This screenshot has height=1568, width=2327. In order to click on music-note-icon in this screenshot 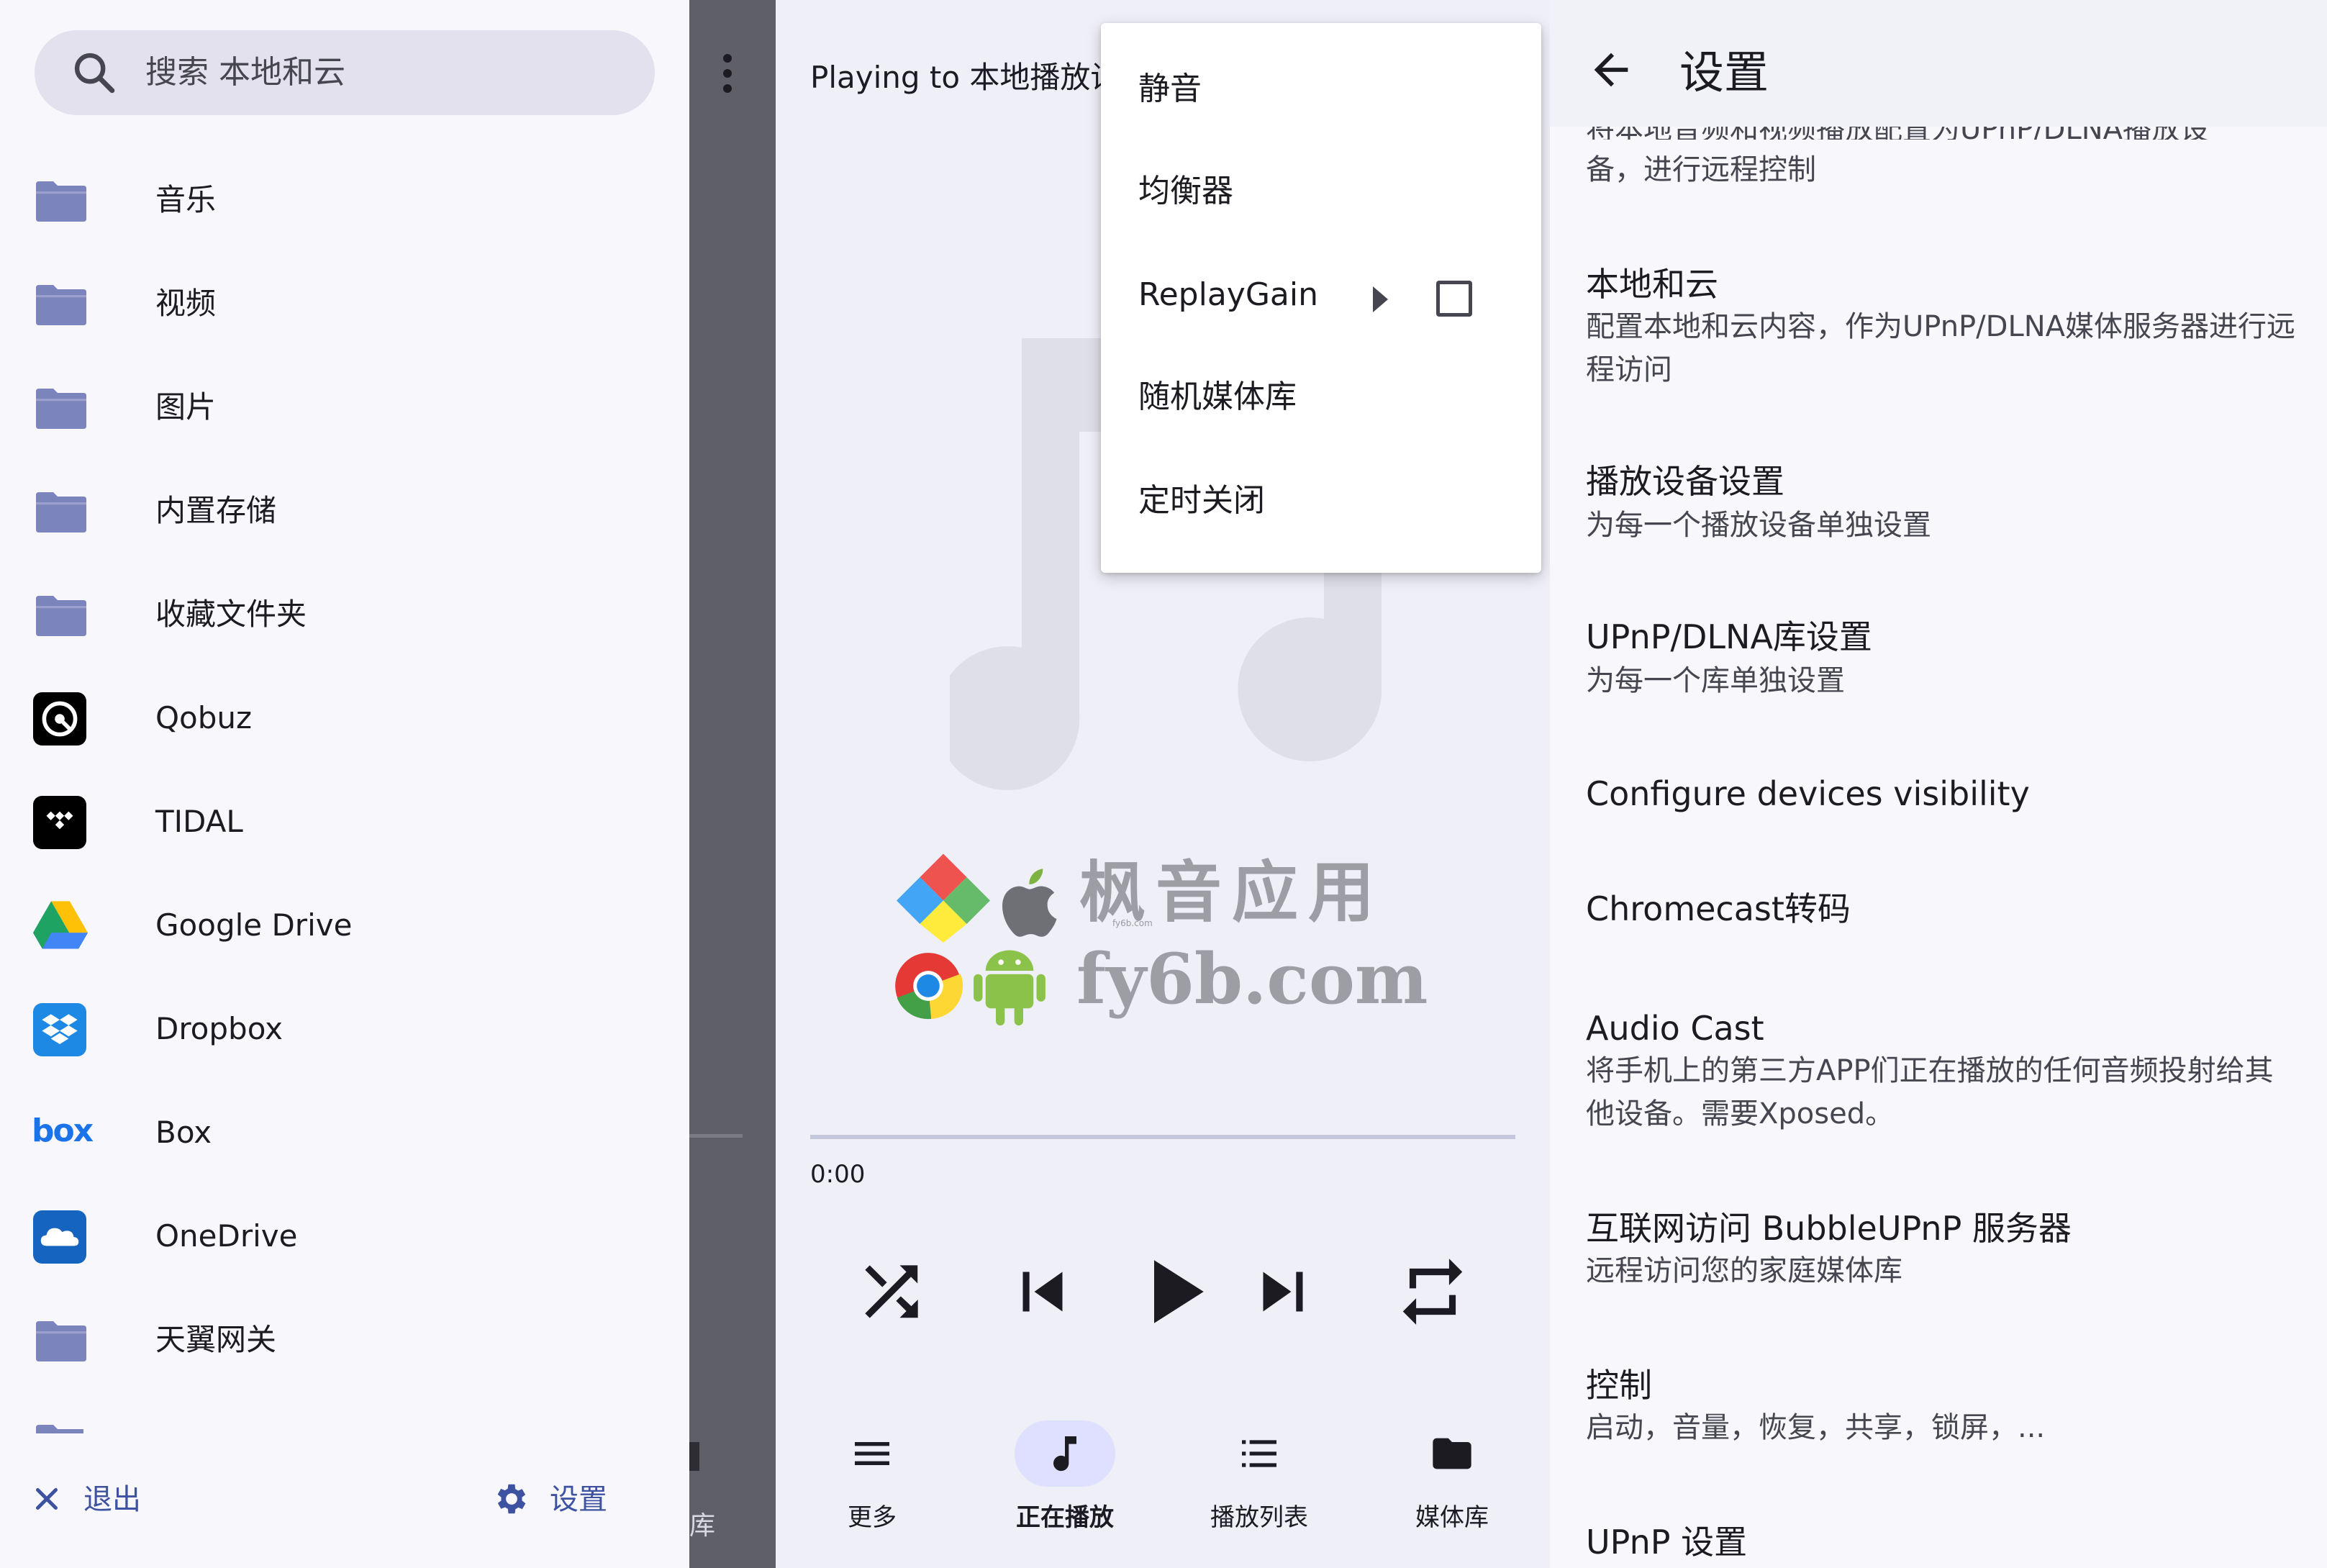, I will do `click(1065, 1454)`.